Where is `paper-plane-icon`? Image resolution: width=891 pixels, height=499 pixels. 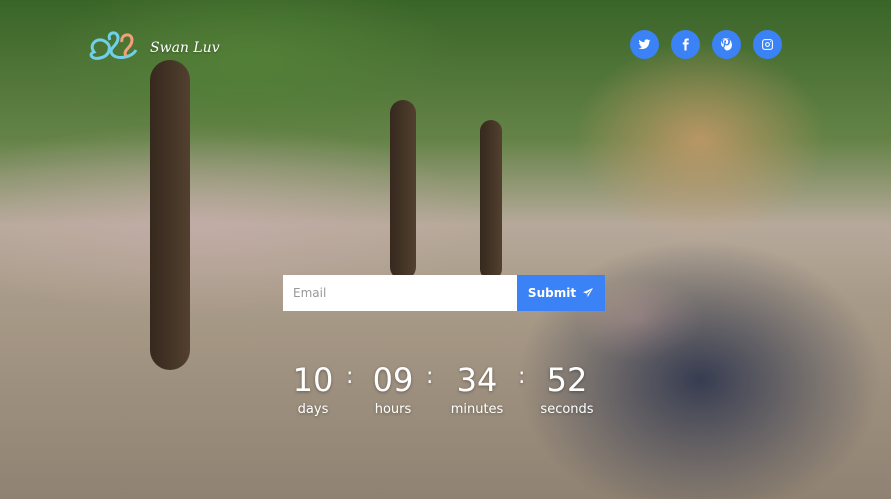
paper-plane-icon is located at coordinates (588, 292).